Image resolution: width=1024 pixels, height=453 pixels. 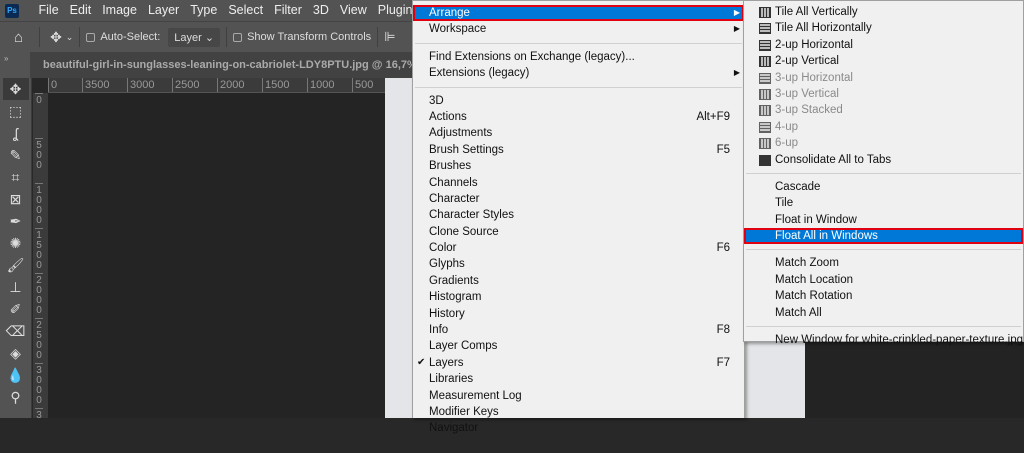 What do you see at coordinates (883, 12) in the screenshot?
I see `menu-item-tile-all-vertically: Tile All Vertically` at bounding box center [883, 12].